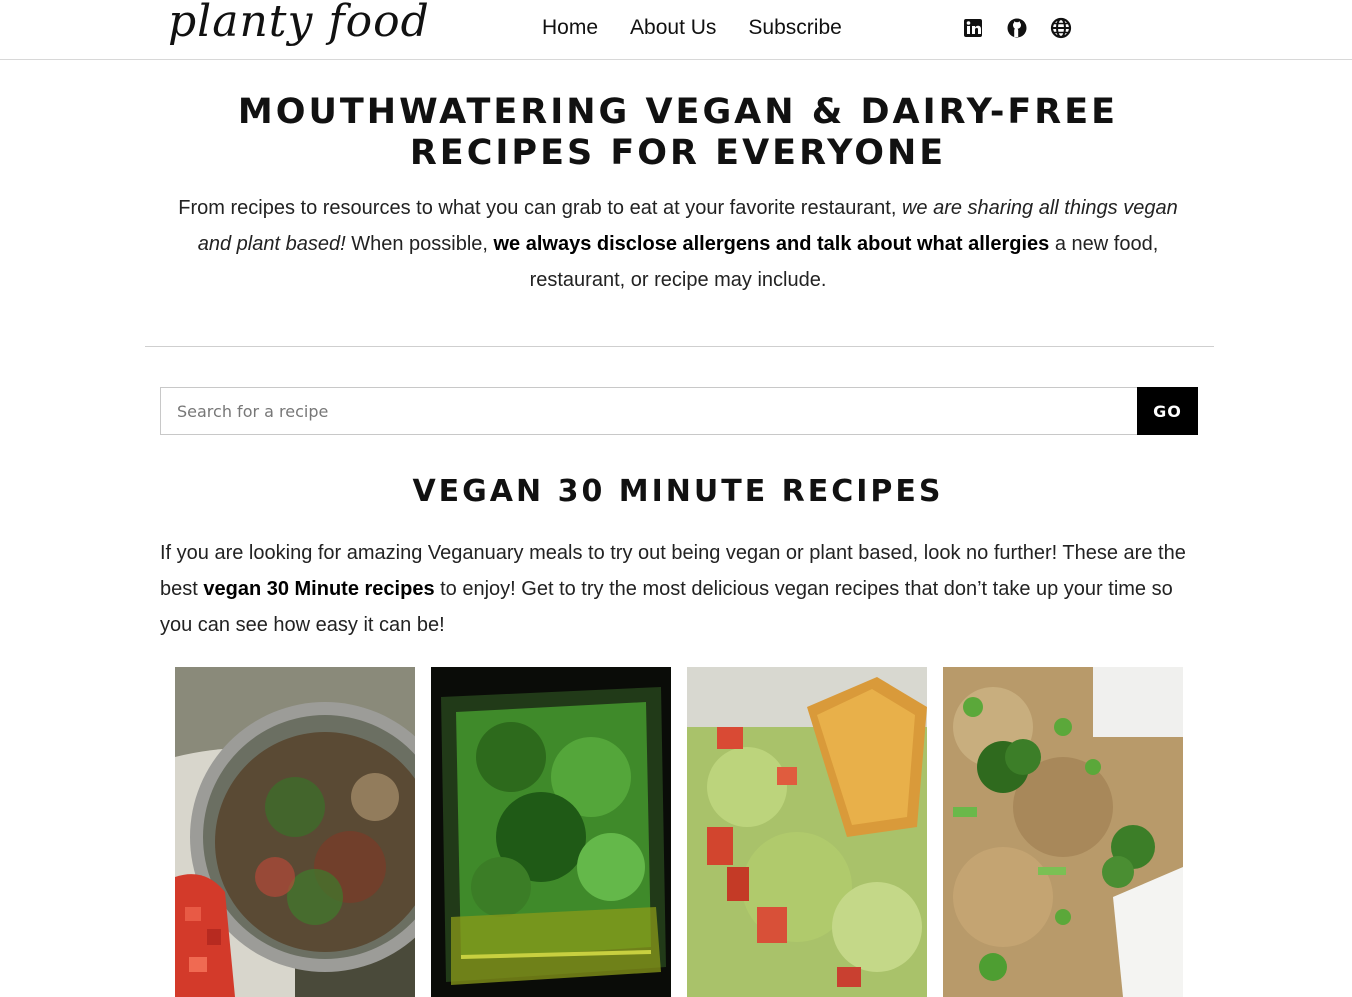 This screenshot has width=1352, height=997. What do you see at coordinates (678, 491) in the screenshot?
I see `section-title: VEGAN 30 MINUTE RECIPES` at bounding box center [678, 491].